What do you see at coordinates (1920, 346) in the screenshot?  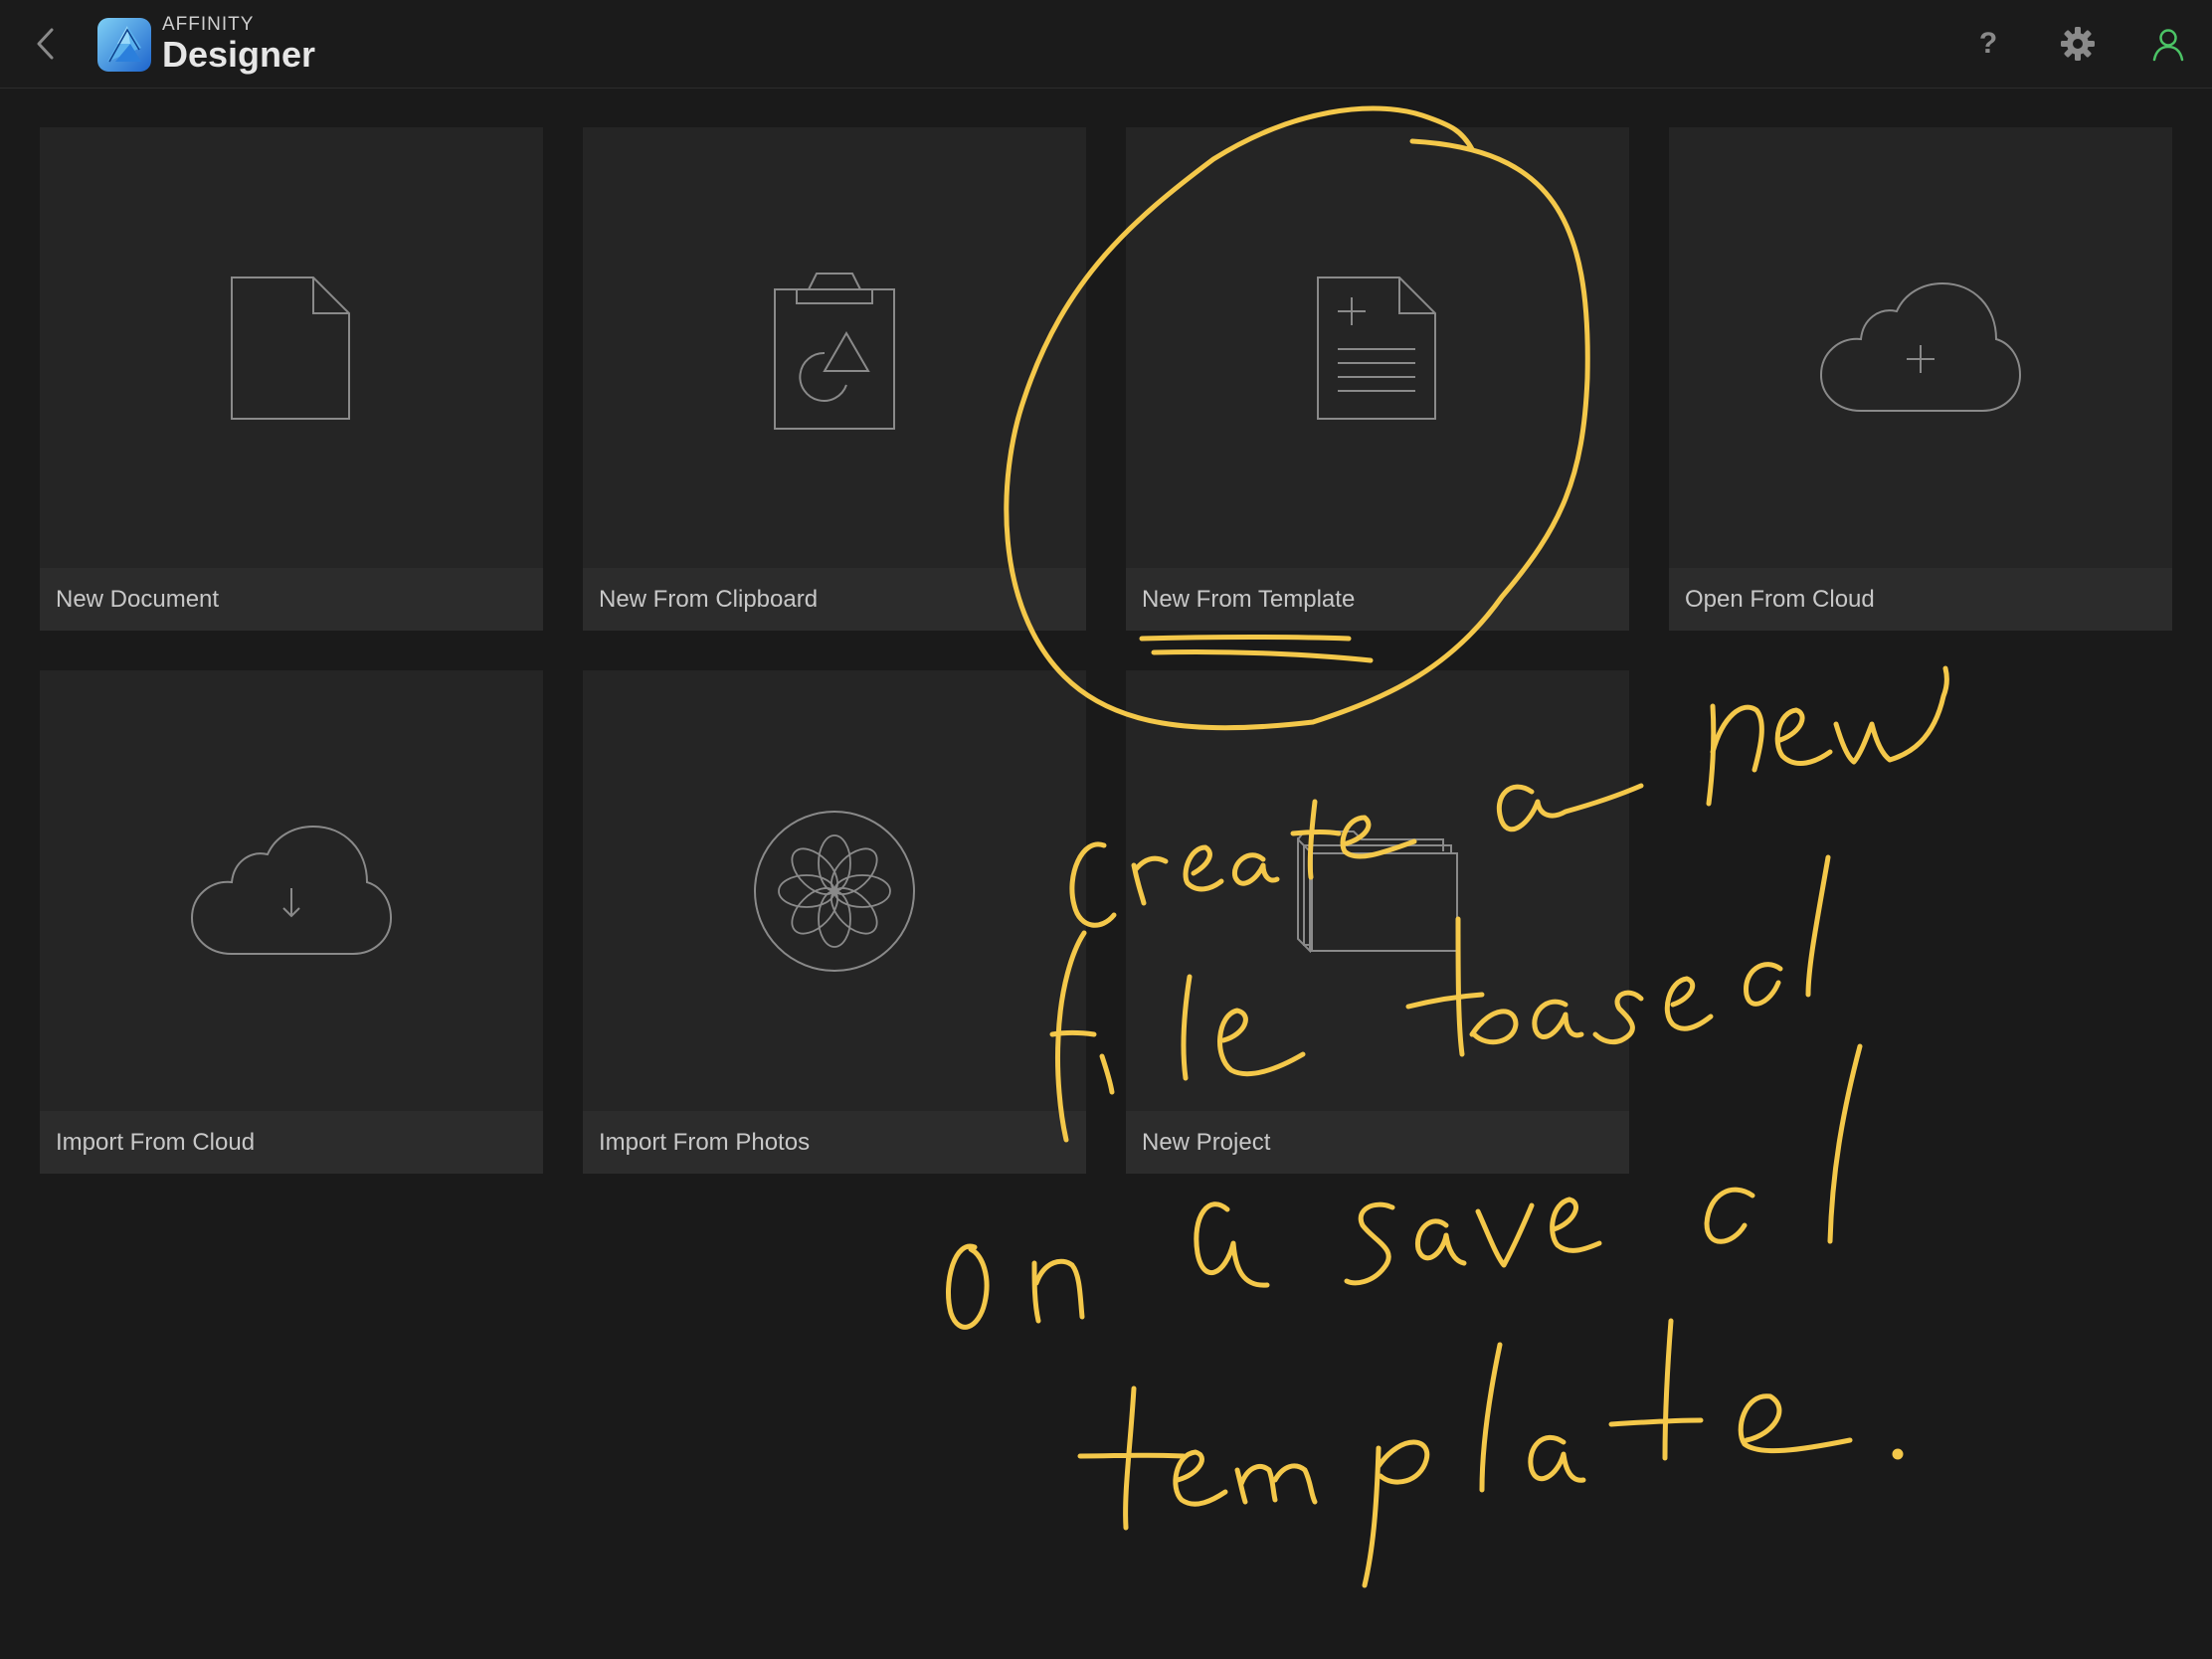 I see `cloud-plus-icon` at bounding box center [1920, 346].